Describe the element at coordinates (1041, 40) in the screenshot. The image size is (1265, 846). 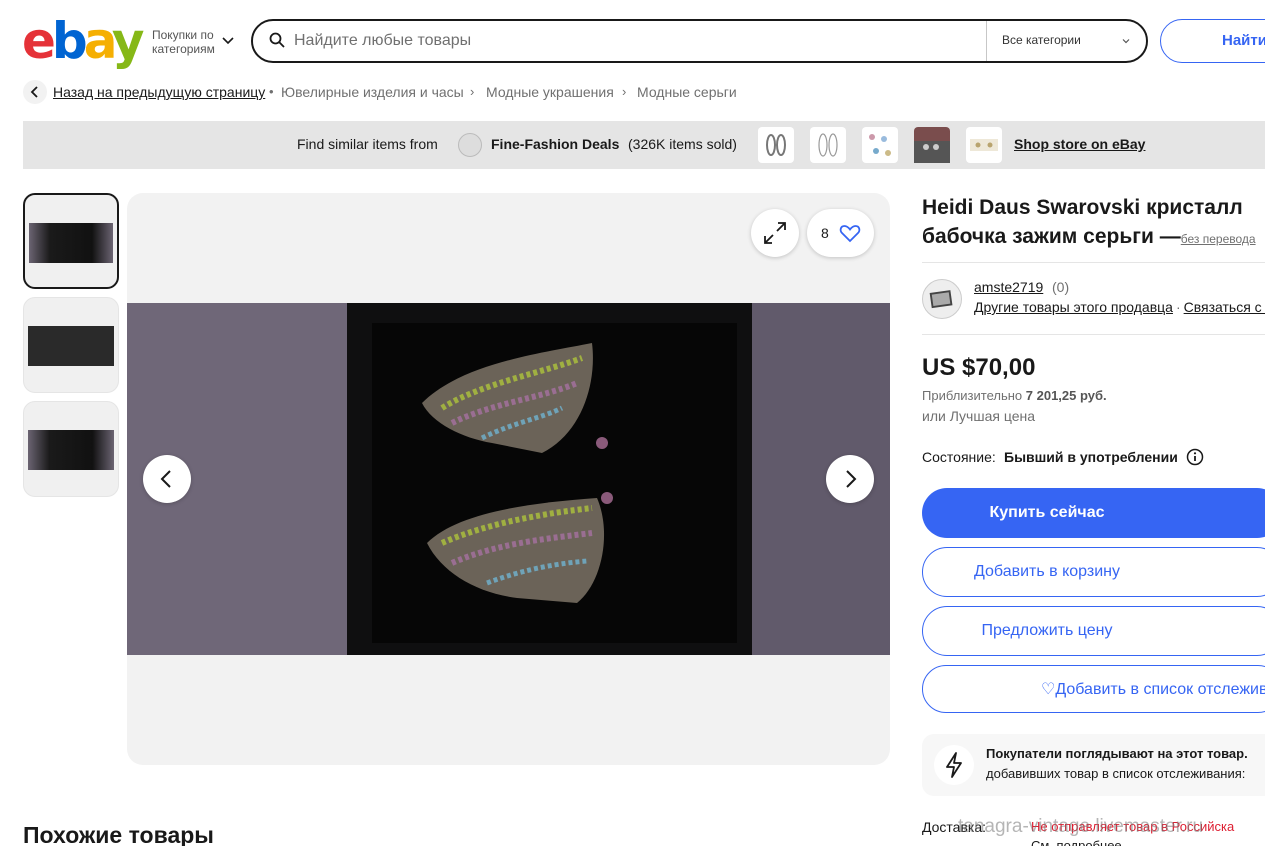
I see `category-select: Все категории` at that location.